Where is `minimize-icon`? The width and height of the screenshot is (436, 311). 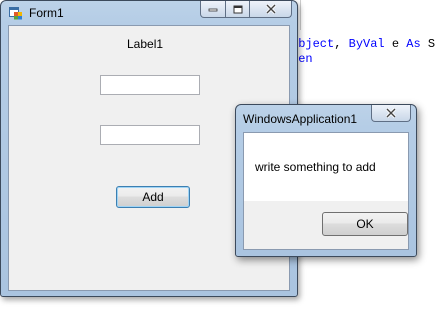
minimize-icon is located at coordinates (213, 10).